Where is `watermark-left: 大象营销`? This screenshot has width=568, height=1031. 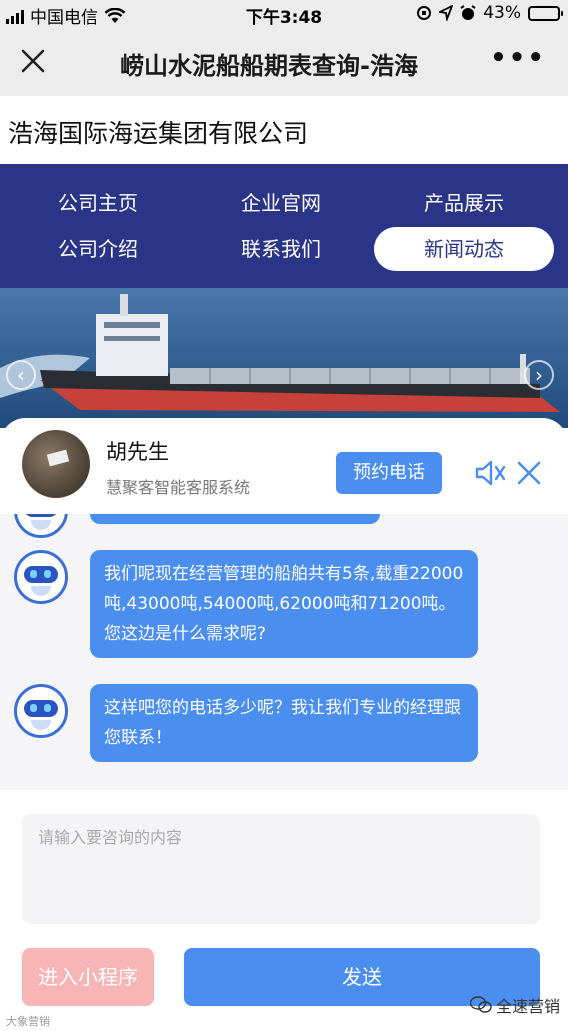
watermark-left: 大象营销 is located at coordinates (28, 1021).